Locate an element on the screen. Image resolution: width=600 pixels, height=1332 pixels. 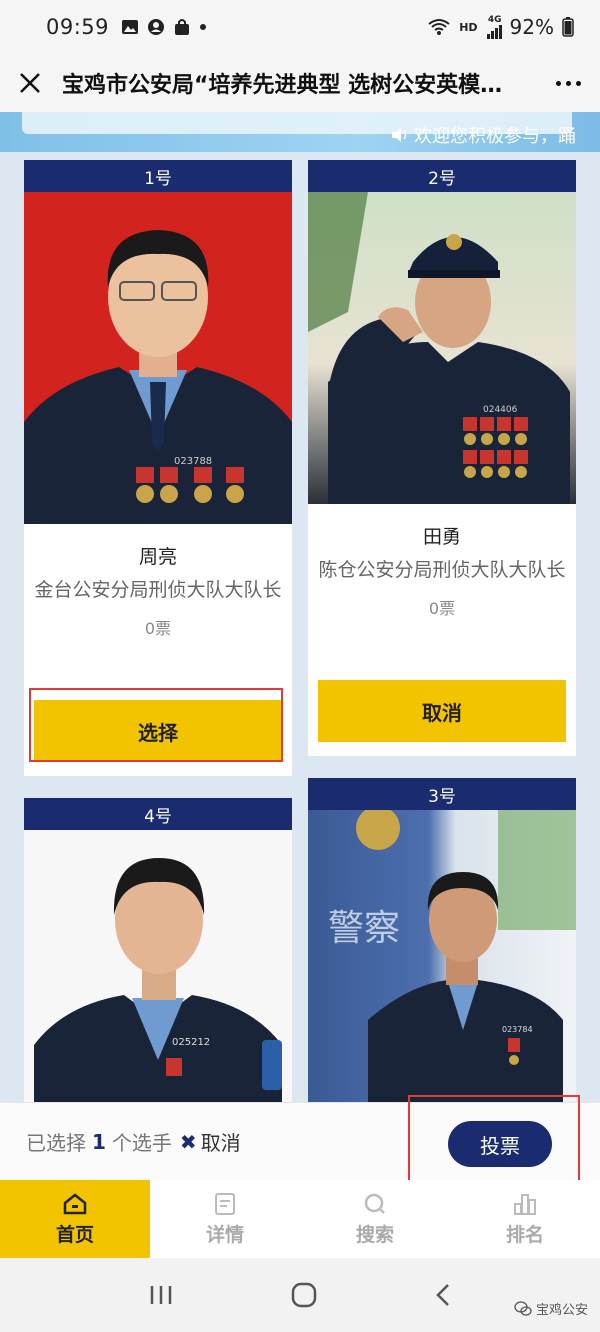
candidate-desc: 金台公安分局刑侦大队大队长 is located at coordinates (158, 590).